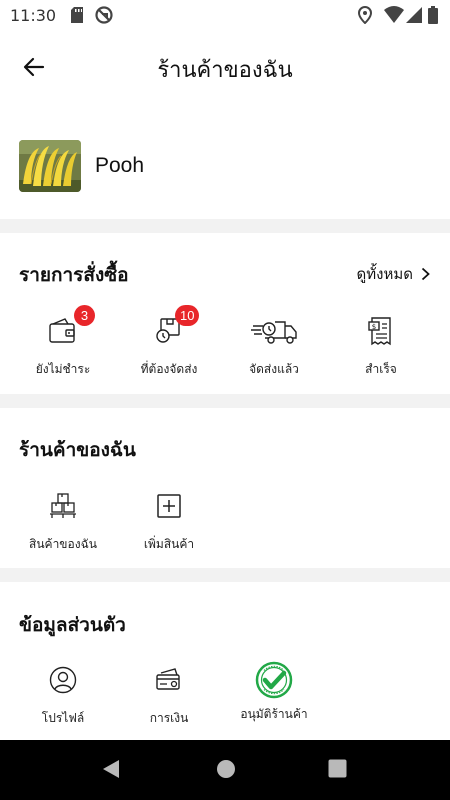 The height and width of the screenshot is (800, 450). What do you see at coordinates (77, 17) in the screenshot?
I see `sd-card-icon` at bounding box center [77, 17].